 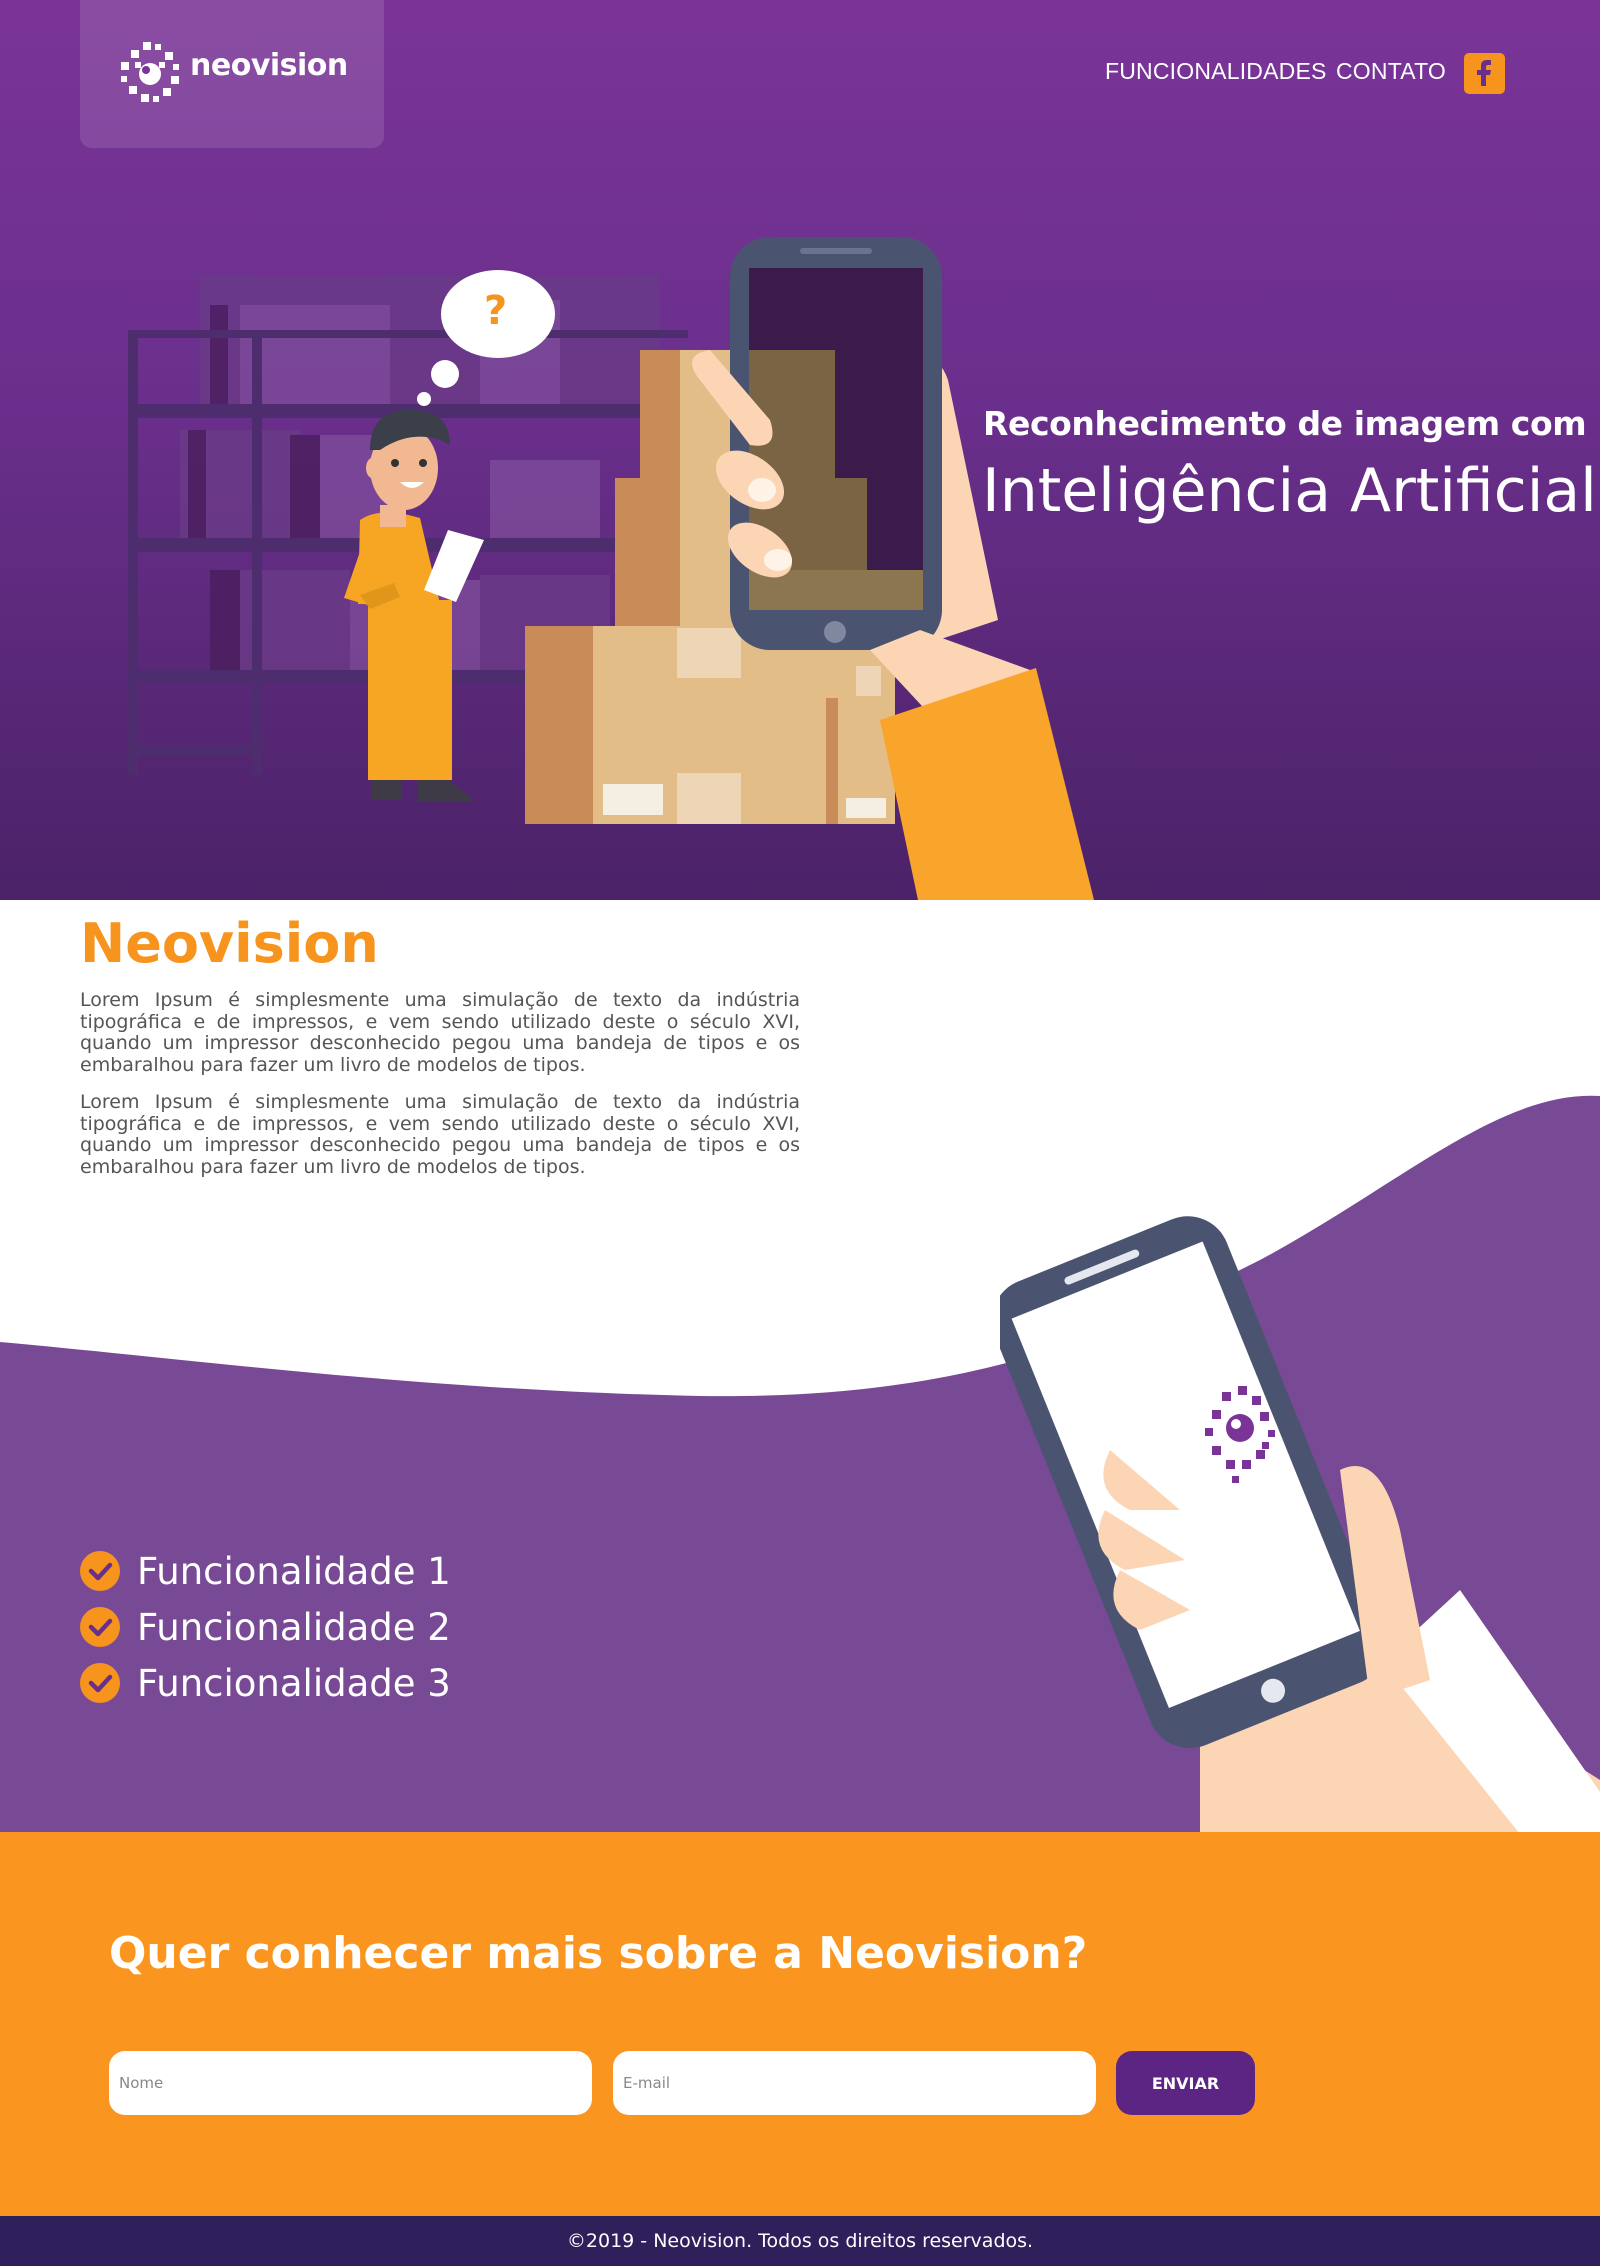 I want to click on facebook-button, so click(x=1484, y=73).